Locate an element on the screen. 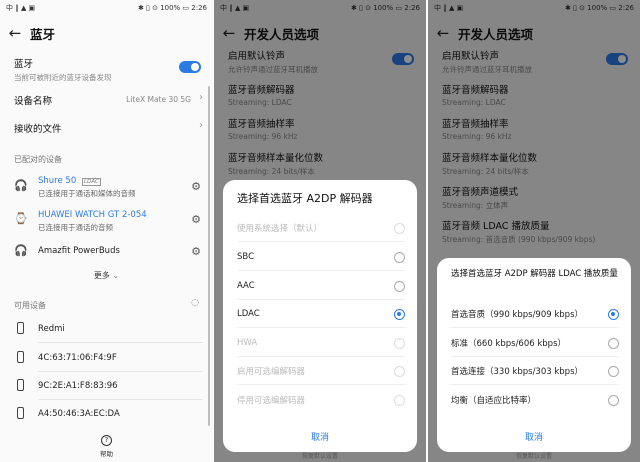 The image size is (640, 462). quality-option-selected: 首选音质（990 kbps/909 kbps） is located at coordinates (535, 314).